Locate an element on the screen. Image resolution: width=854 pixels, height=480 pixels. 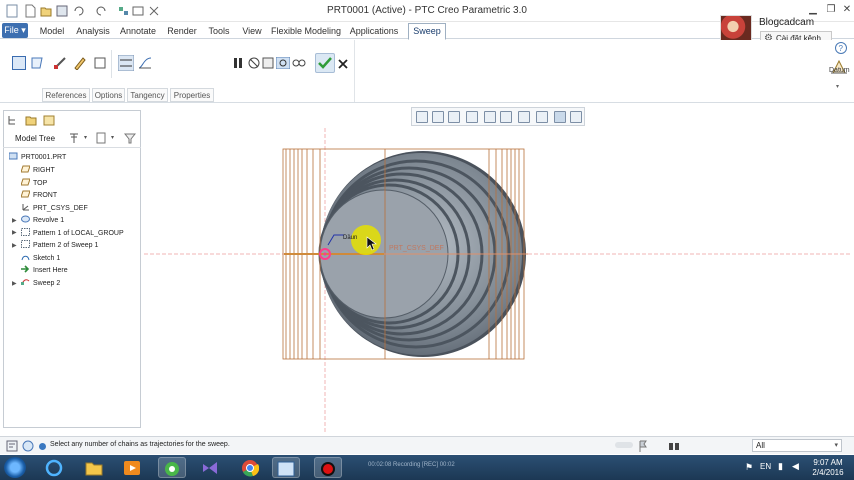
tree-settings-icon is located at coordinates (74, 138).